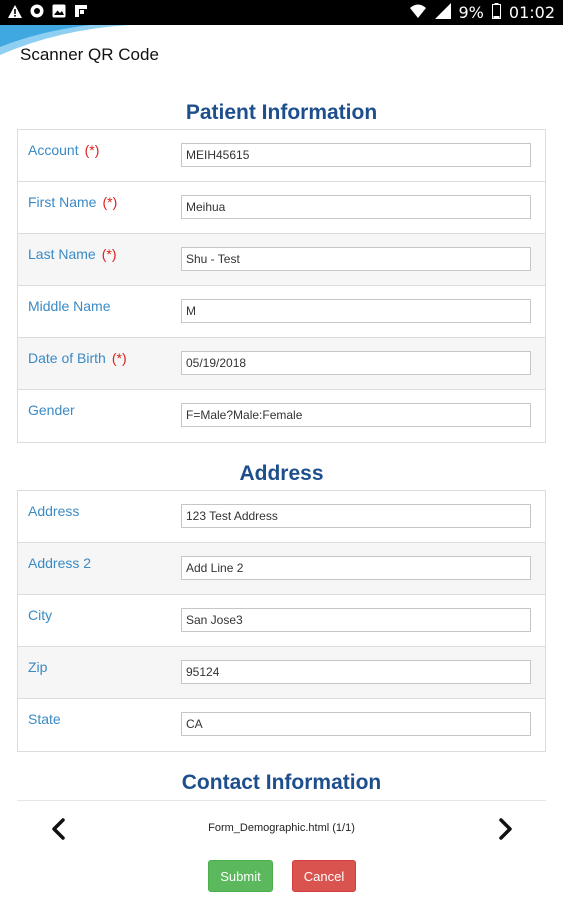 This screenshot has height=900, width=563. Describe the element at coordinates (60, 563) in the screenshot. I see `field-label: Address 2` at that location.